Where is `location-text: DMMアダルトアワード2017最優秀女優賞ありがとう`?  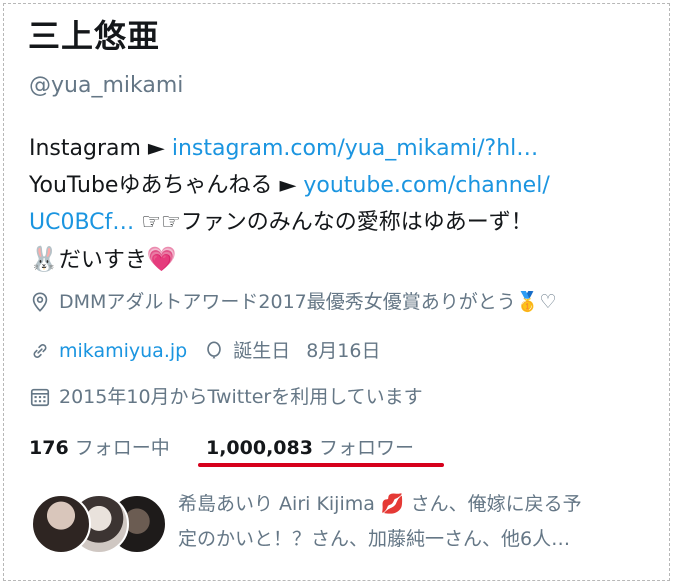
location-text: DMMアダルトアワード2017最優秀女優賞ありがとう is located at coordinates (287, 302).